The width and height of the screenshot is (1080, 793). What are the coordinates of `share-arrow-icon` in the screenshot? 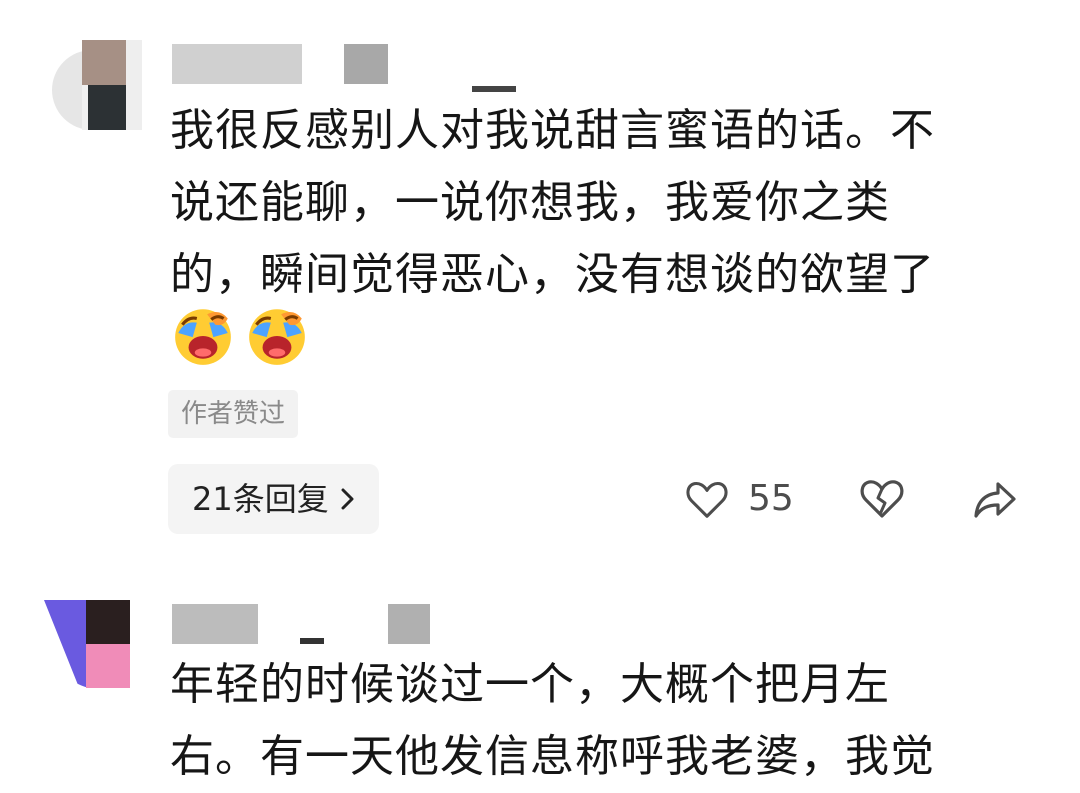 It's located at (995, 500).